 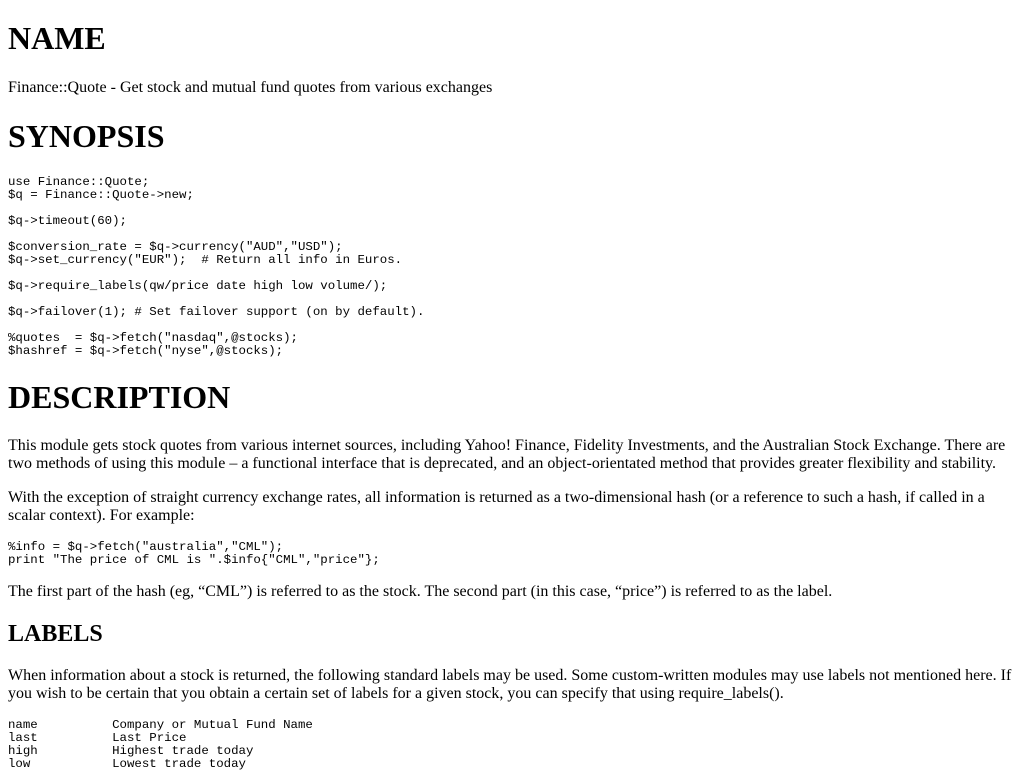 What do you see at coordinates (55, 634) in the screenshot?
I see `labels-heading: LABELS` at bounding box center [55, 634].